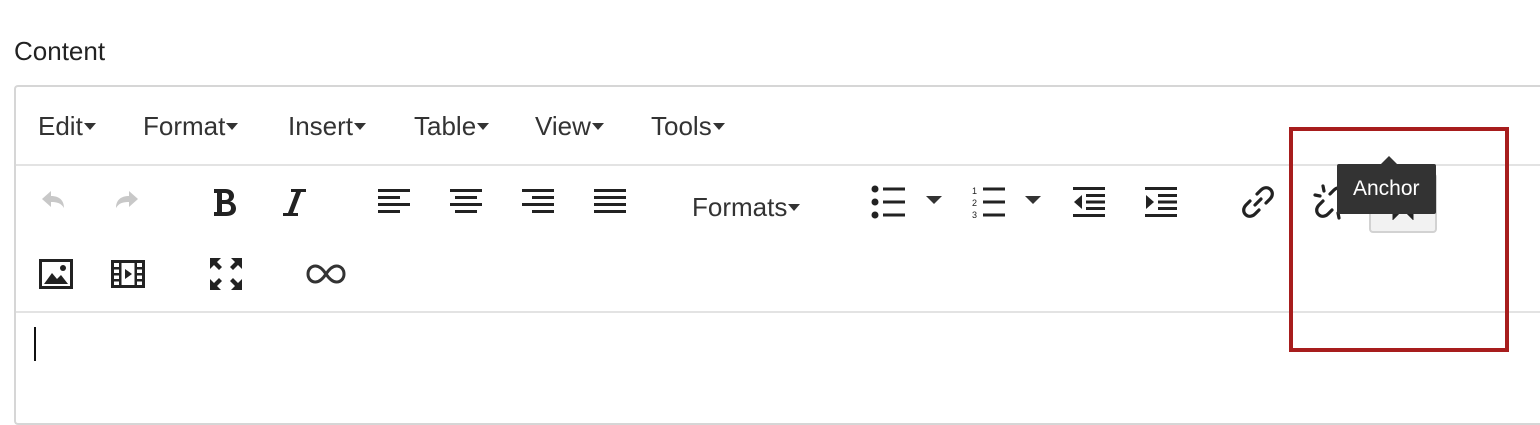  I want to click on fullscreen-button, so click(226, 274).